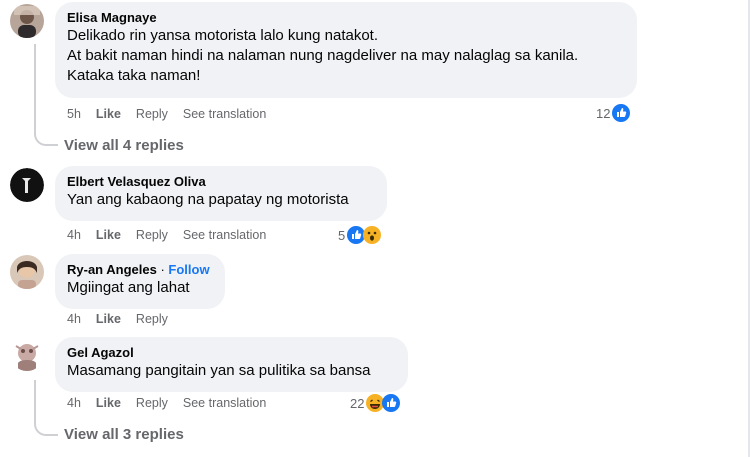  What do you see at coordinates (134, 75) in the screenshot?
I see `comment-text: Kataka taka naman!` at bounding box center [134, 75].